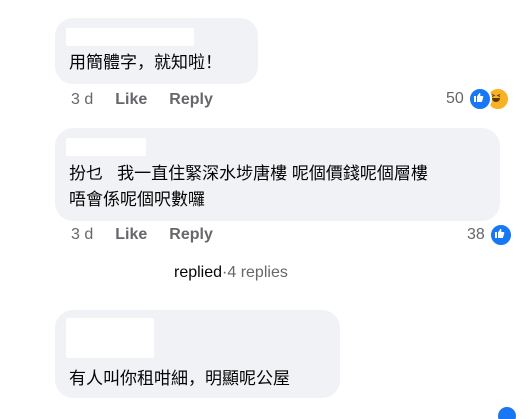 This screenshot has height=419, width=531. What do you see at coordinates (137, 199) in the screenshot?
I see `comment-text-line-2: 唔會係呢個呎數囉` at bounding box center [137, 199].